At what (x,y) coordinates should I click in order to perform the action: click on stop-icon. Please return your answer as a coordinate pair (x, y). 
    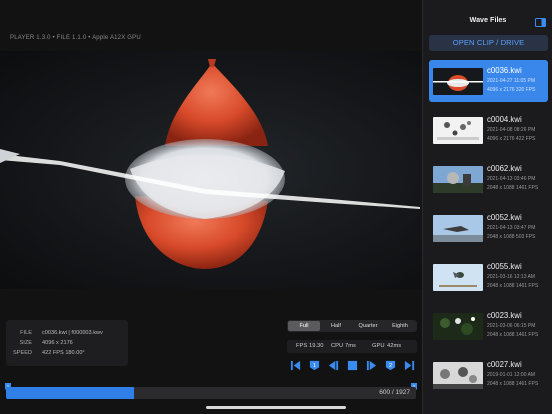
    Looking at the image, I should click on (352, 365).